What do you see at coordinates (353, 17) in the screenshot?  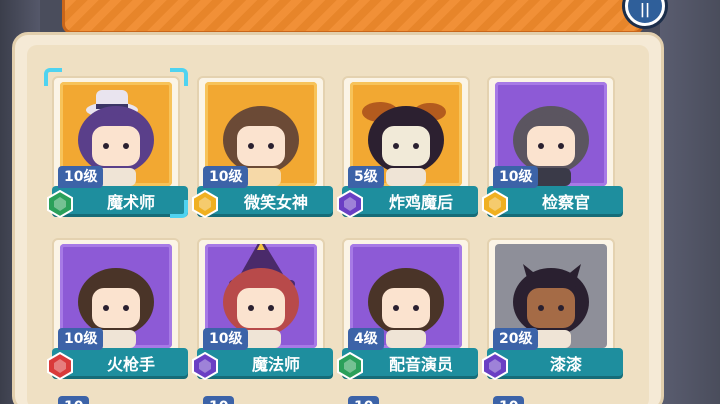 I see `top-banner` at bounding box center [353, 17].